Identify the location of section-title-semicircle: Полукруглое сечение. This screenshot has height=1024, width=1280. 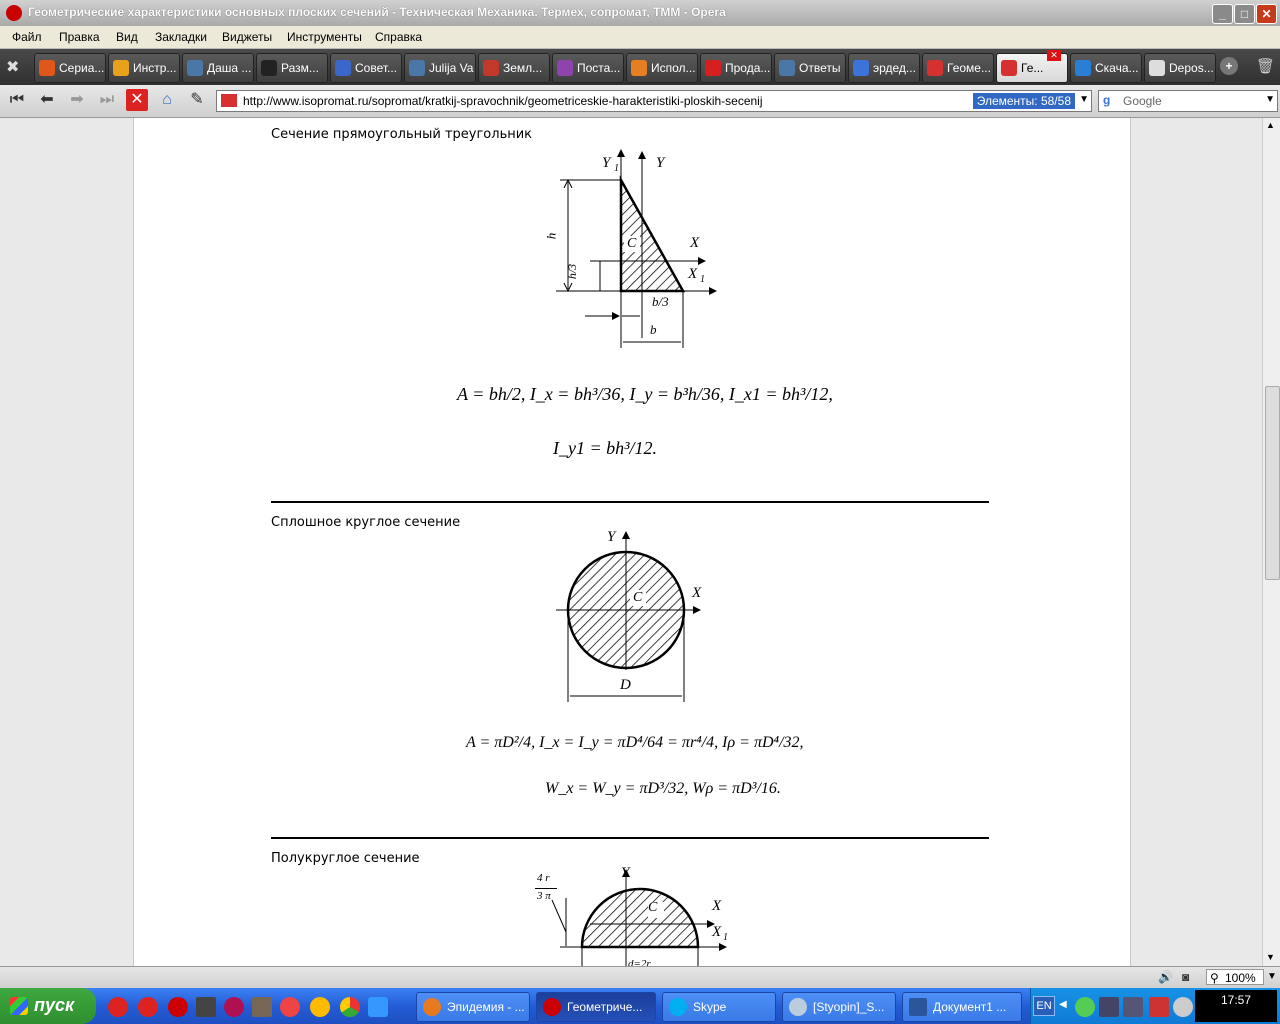
(345, 858).